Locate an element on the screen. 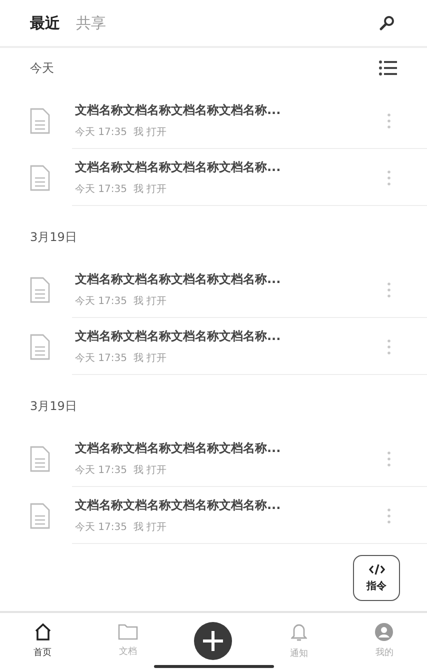  home-icon is located at coordinates (43, 632).